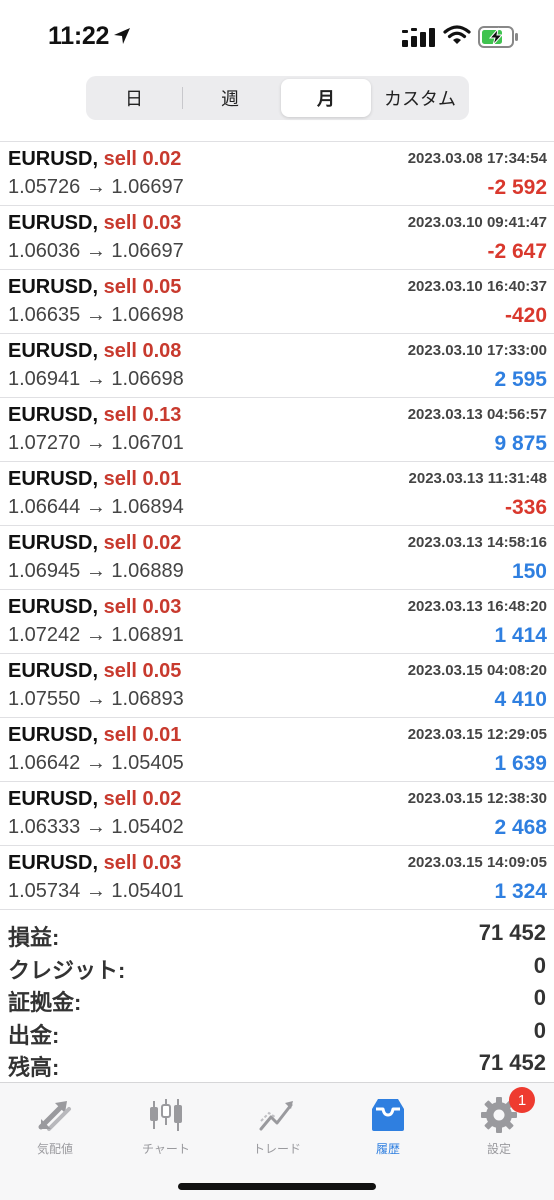 This screenshot has width=554, height=1200. Describe the element at coordinates (477, 286) in the screenshot. I see `trade-close-time: 2023.03.10 16:40:37` at that location.